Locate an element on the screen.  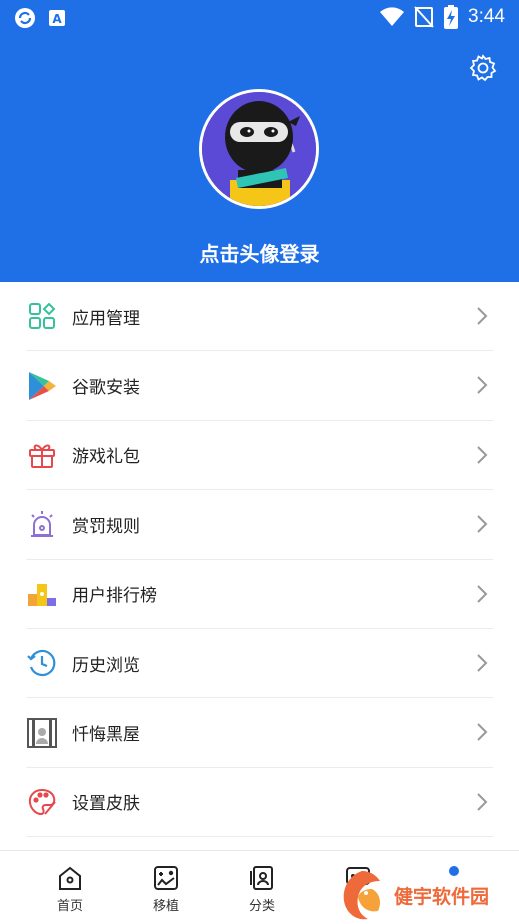
wifi-icon is located at coordinates (392, 17).